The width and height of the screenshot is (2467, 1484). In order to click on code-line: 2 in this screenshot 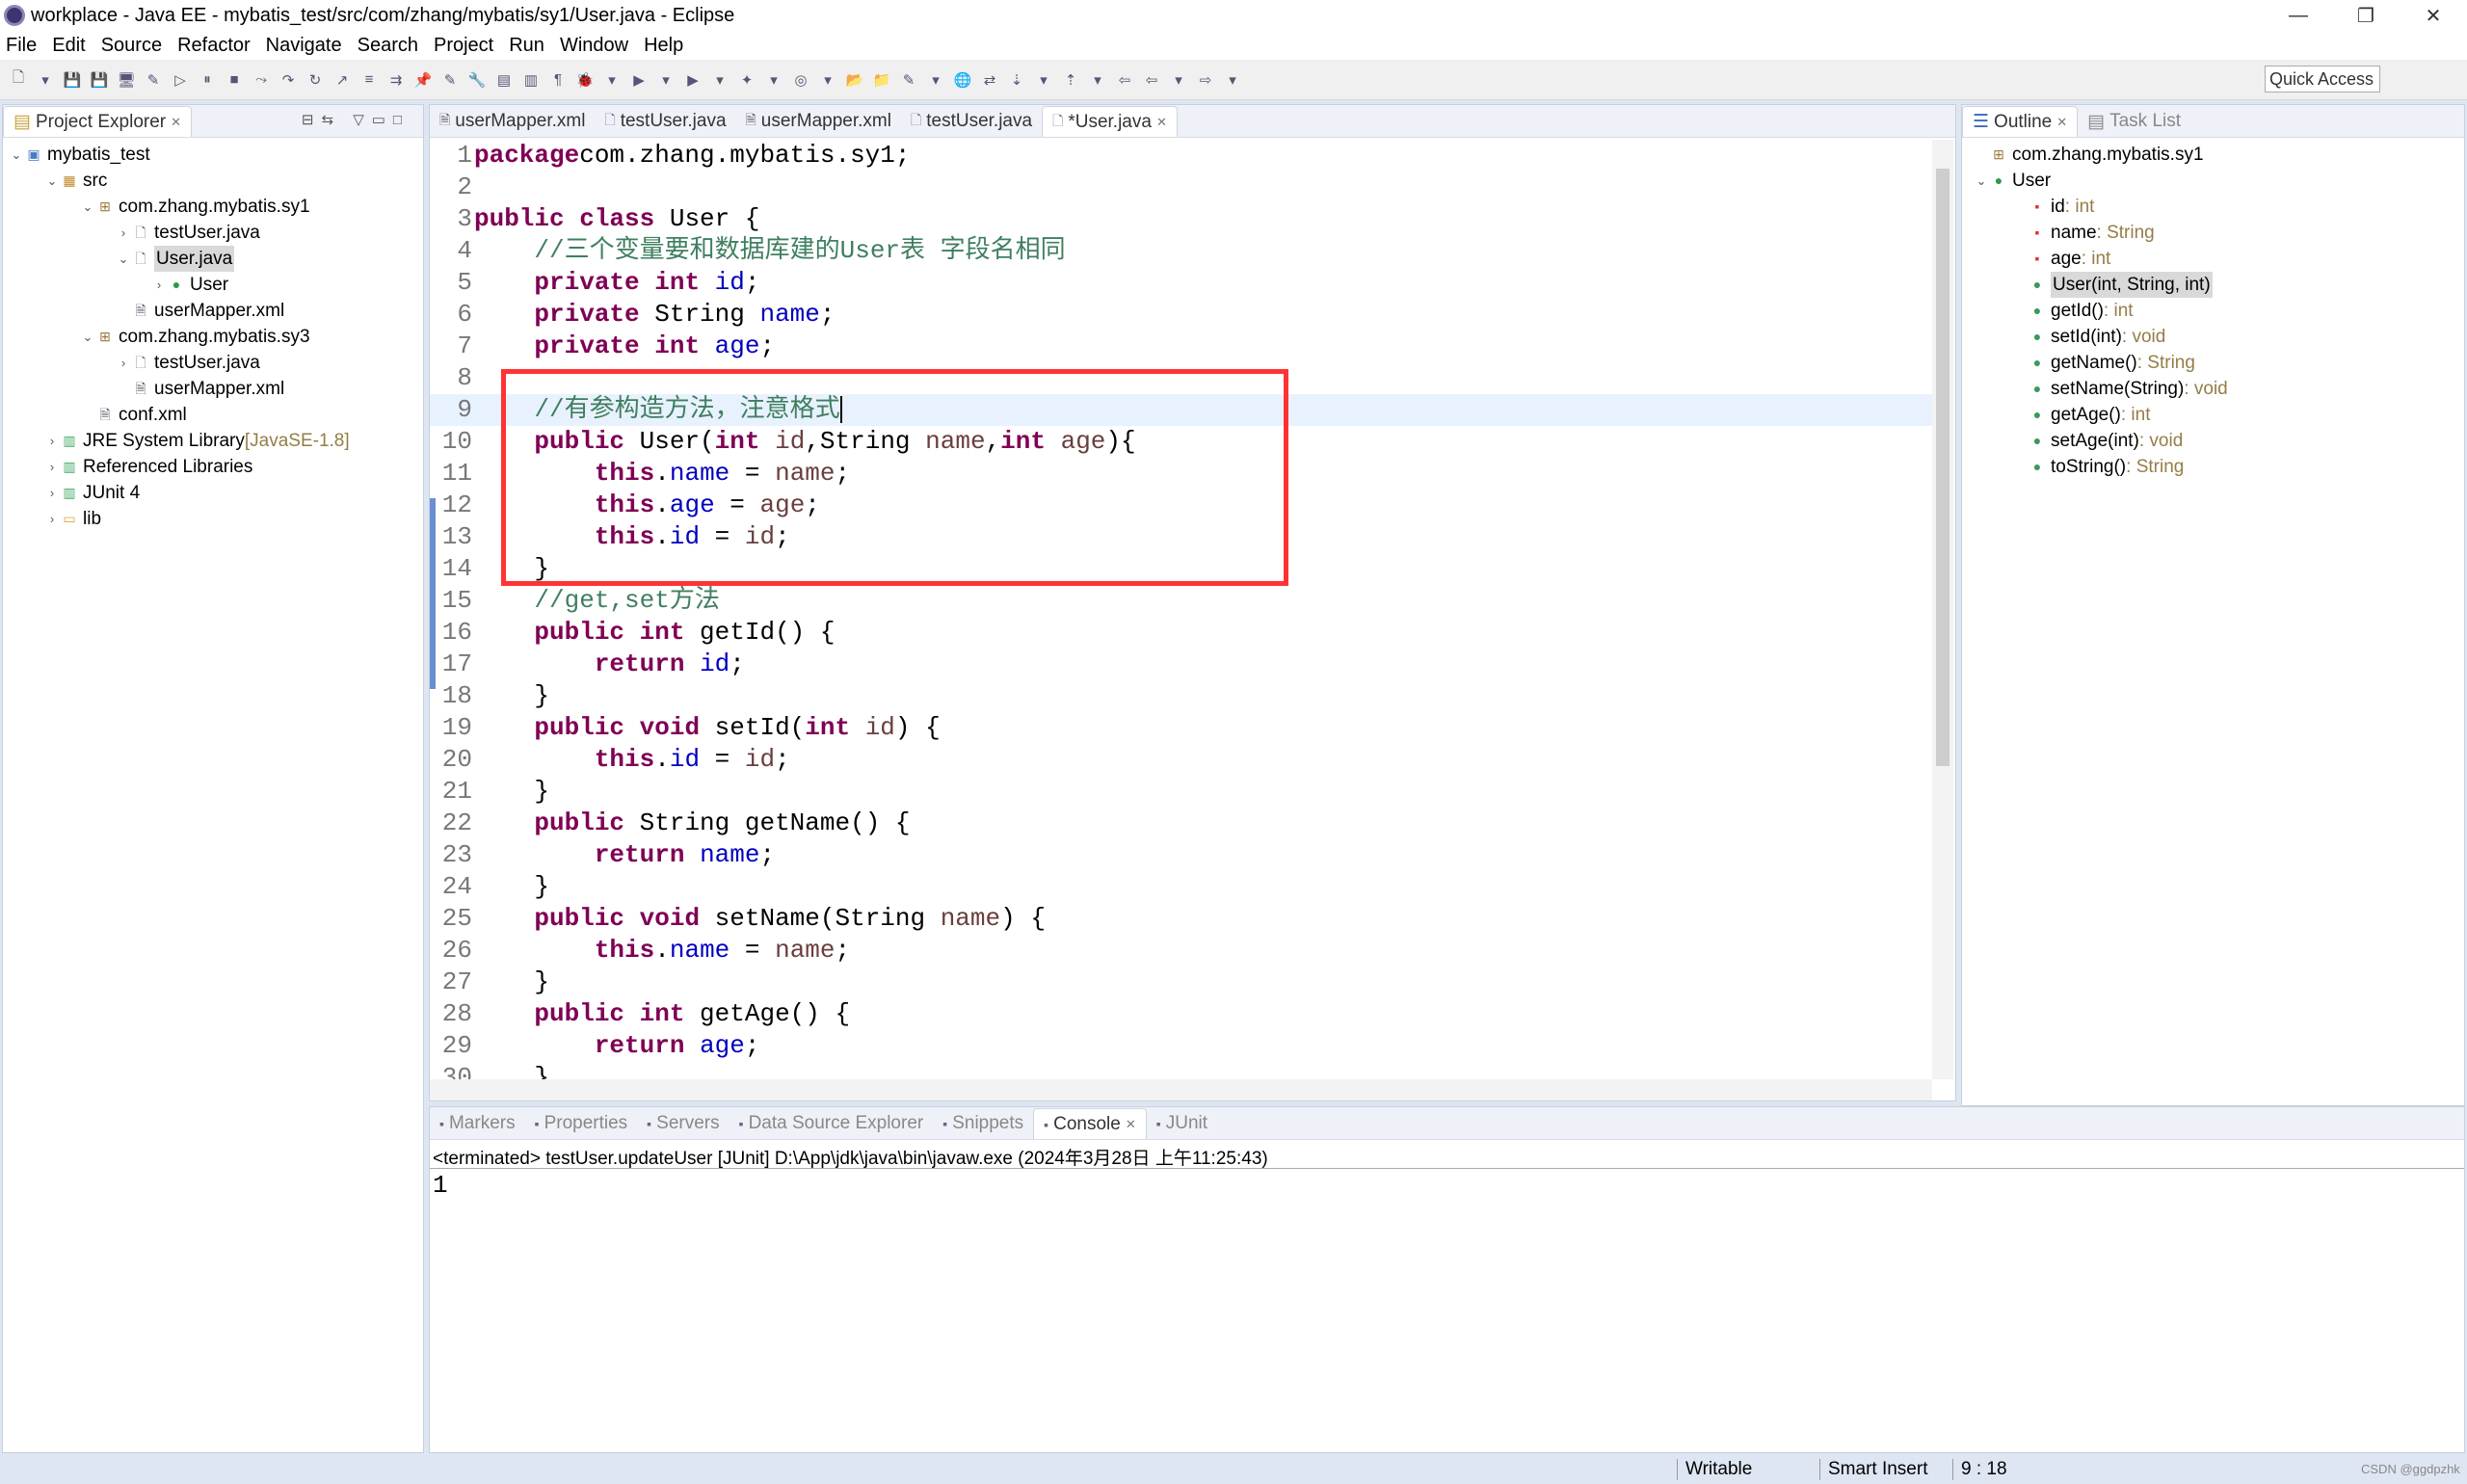, I will do `click(1181, 187)`.